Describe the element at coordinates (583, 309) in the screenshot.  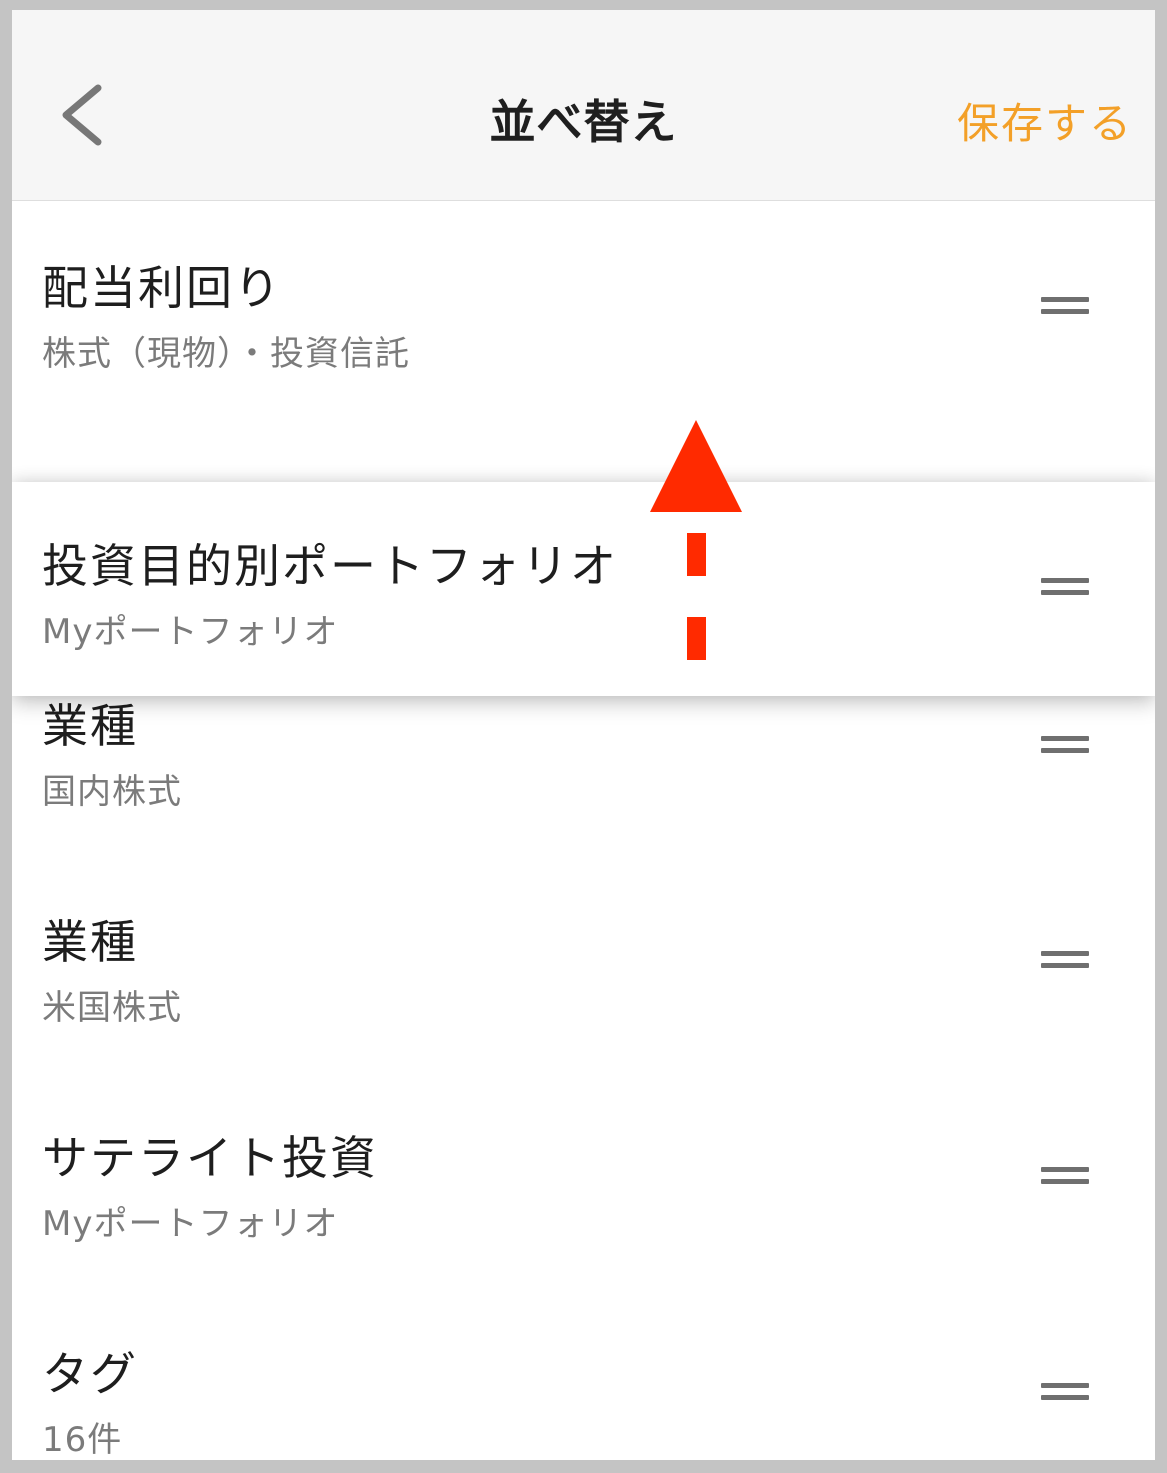
I see `list-item: 配当利回り 株式（現物）・投資信託` at that location.